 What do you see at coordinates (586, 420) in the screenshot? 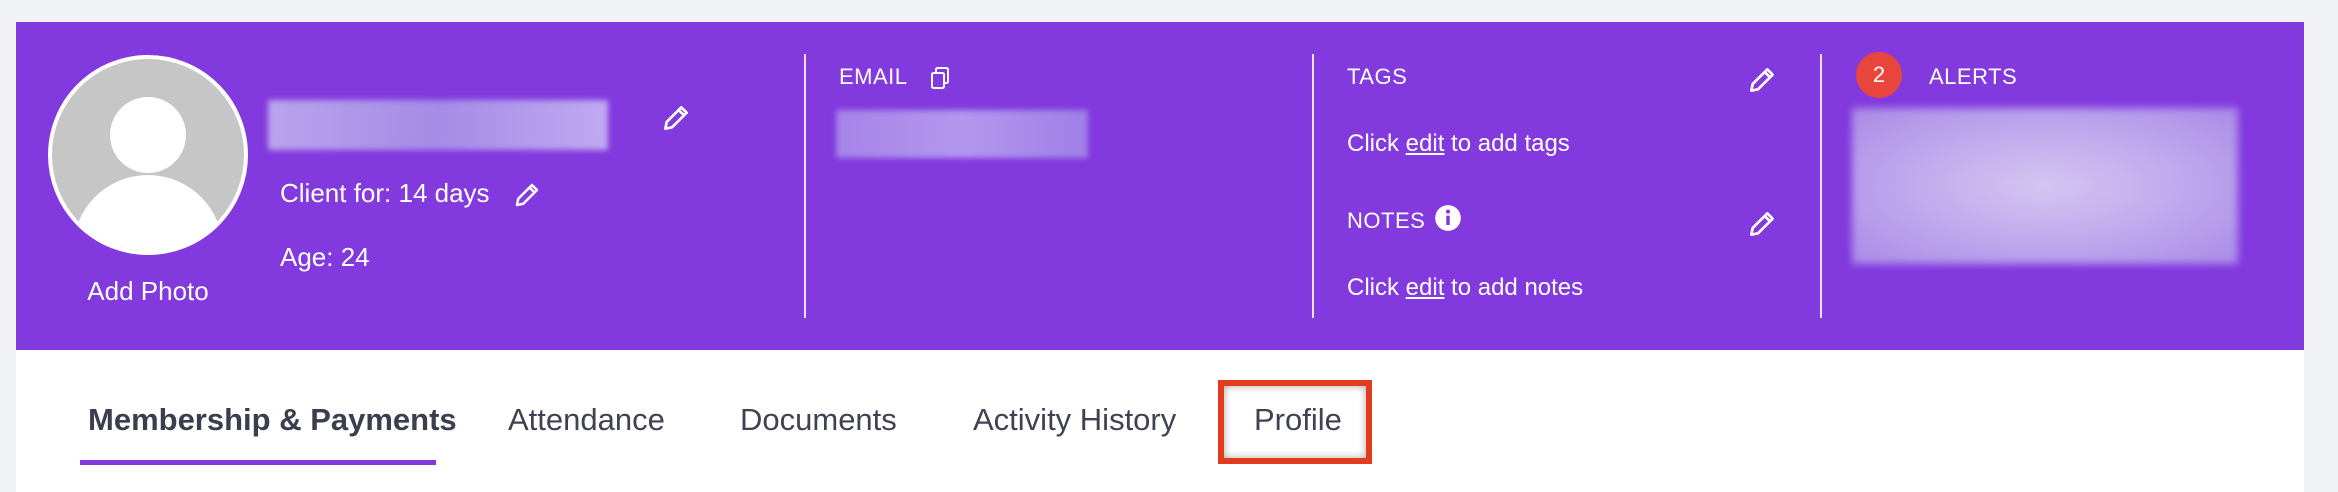
I see `tab-attendance: Attendance` at bounding box center [586, 420].